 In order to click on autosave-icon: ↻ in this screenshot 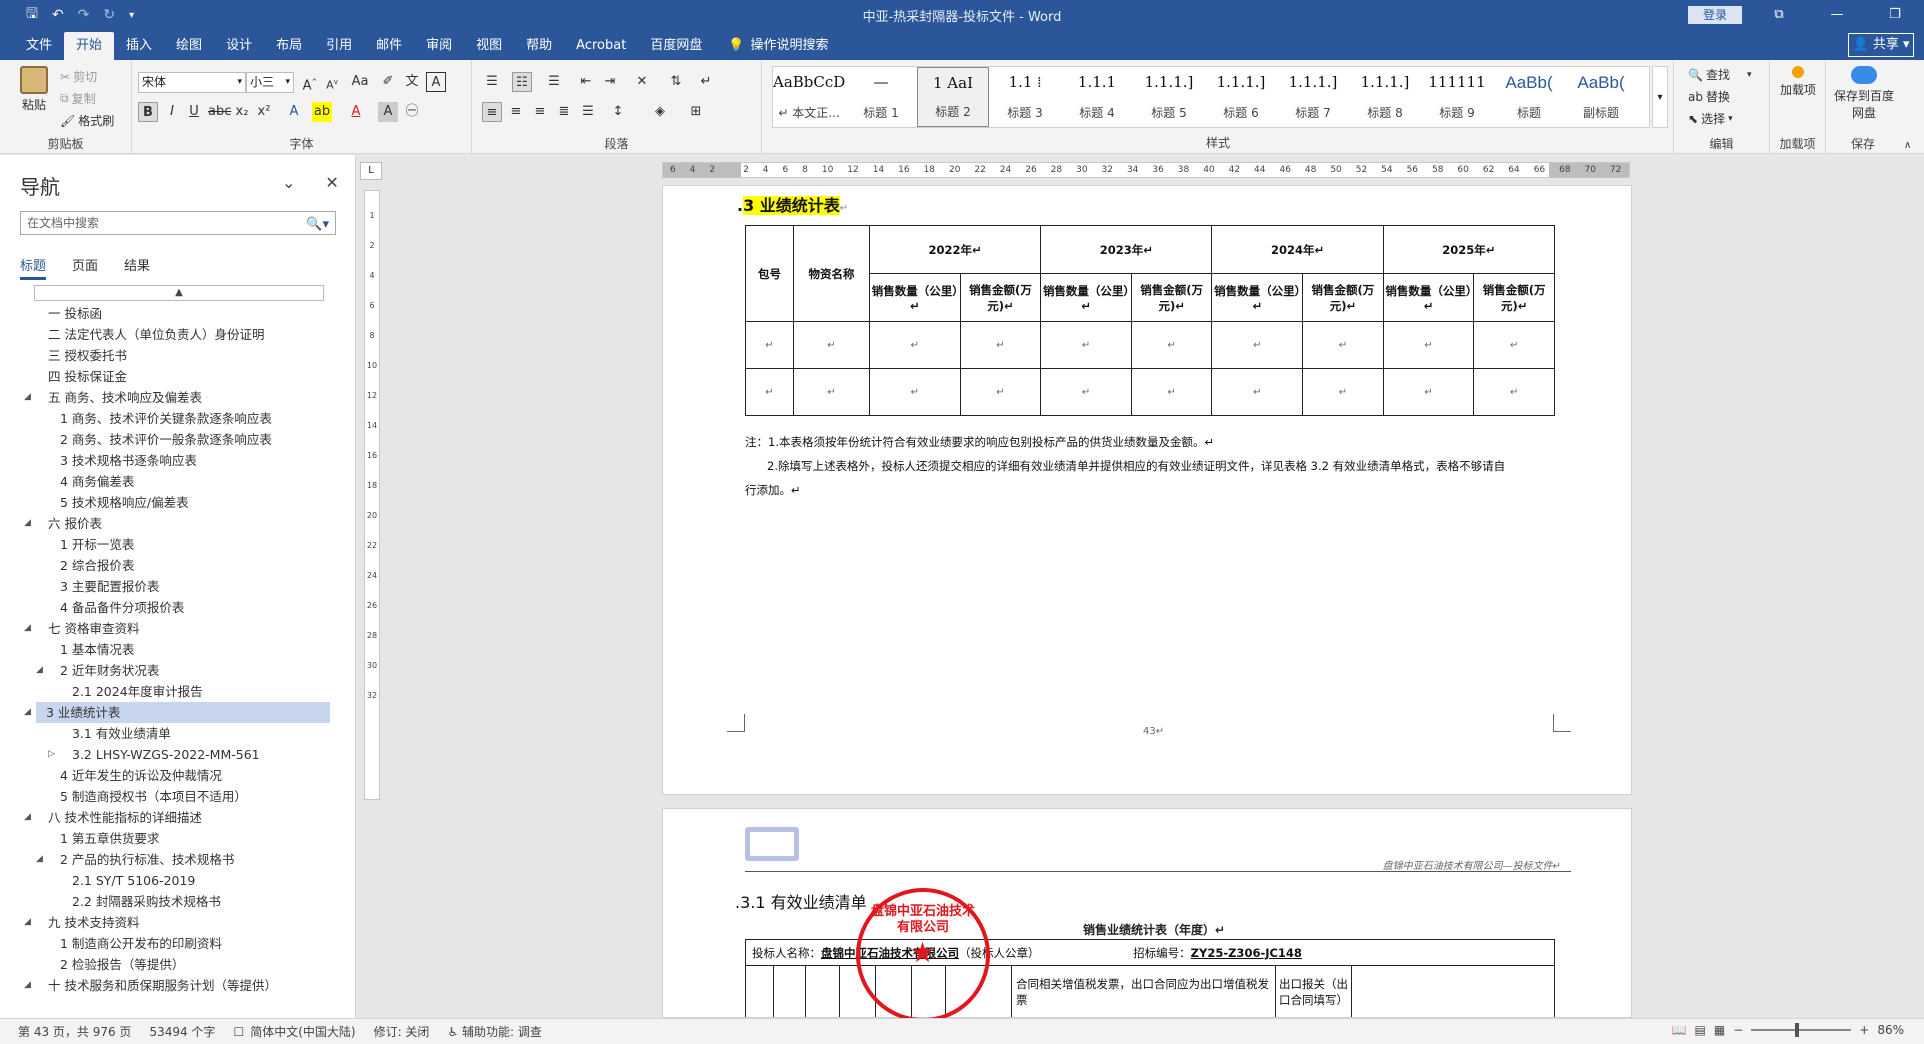, I will do `click(109, 15)`.